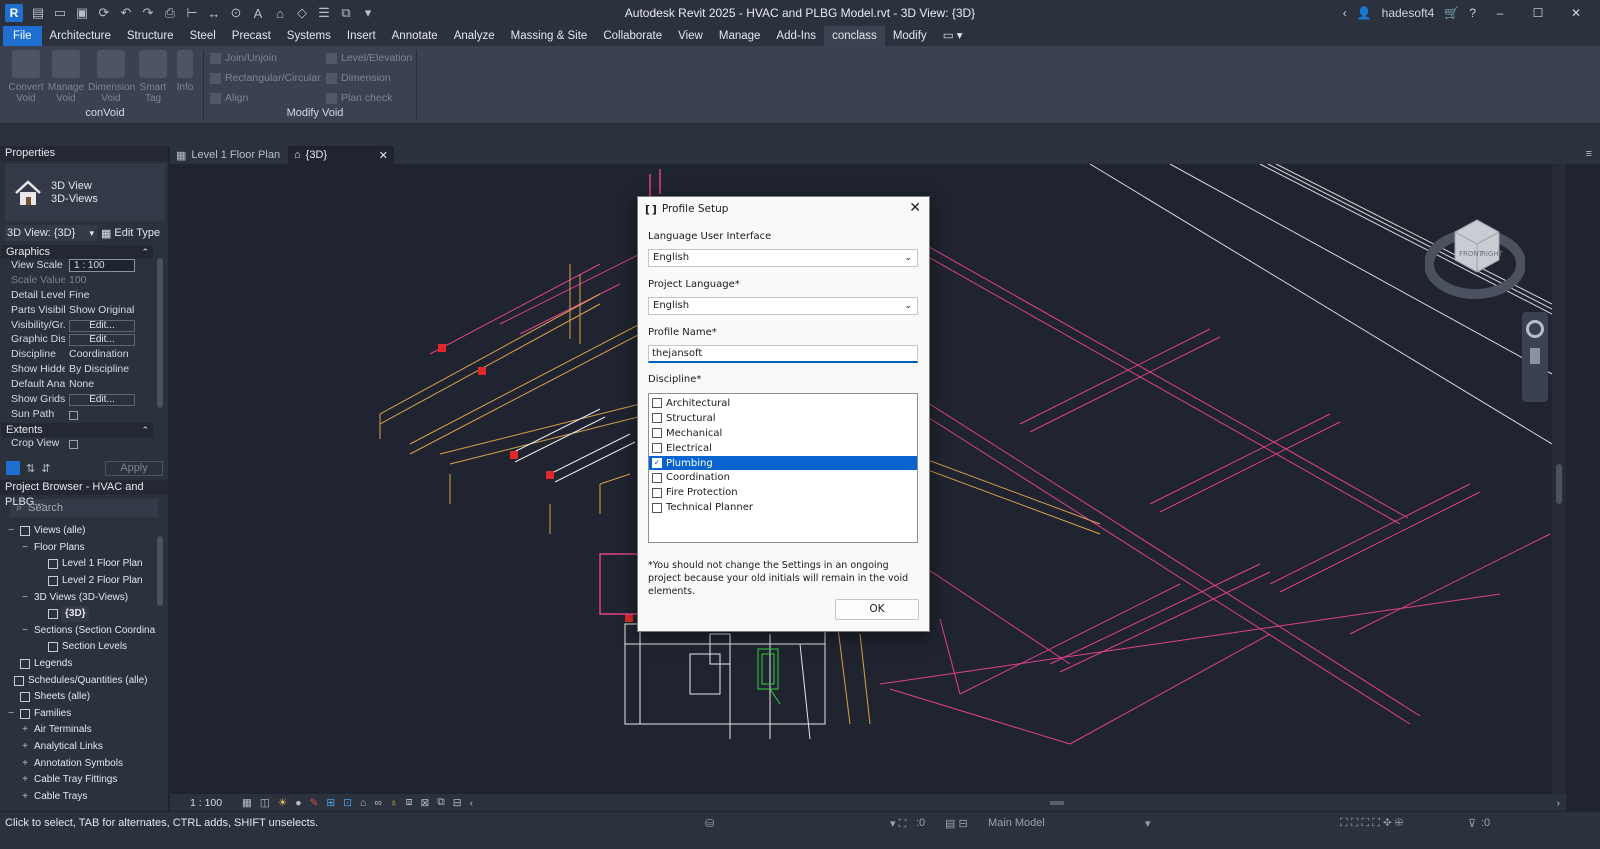  What do you see at coordinates (956, 823) in the screenshot?
I see `design-options-icon: ▤ ⊟` at bounding box center [956, 823].